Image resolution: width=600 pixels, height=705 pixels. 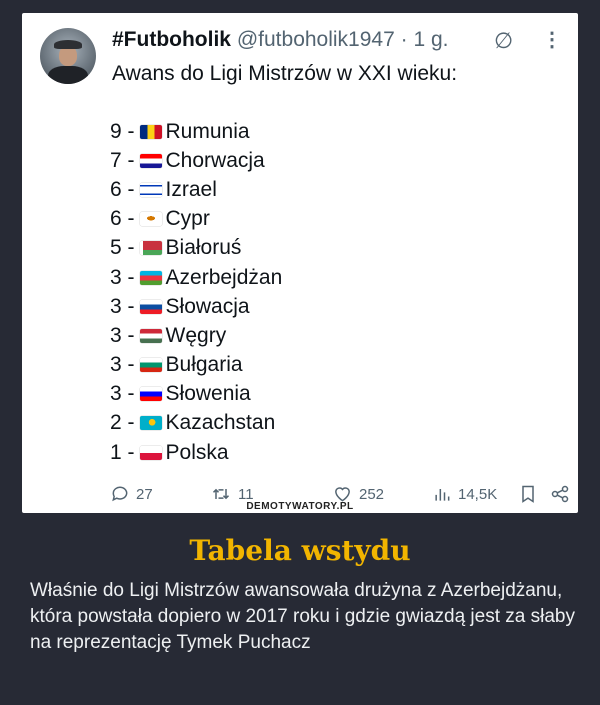 What do you see at coordinates (187, 219) in the screenshot?
I see `country-name: Cypr` at bounding box center [187, 219].